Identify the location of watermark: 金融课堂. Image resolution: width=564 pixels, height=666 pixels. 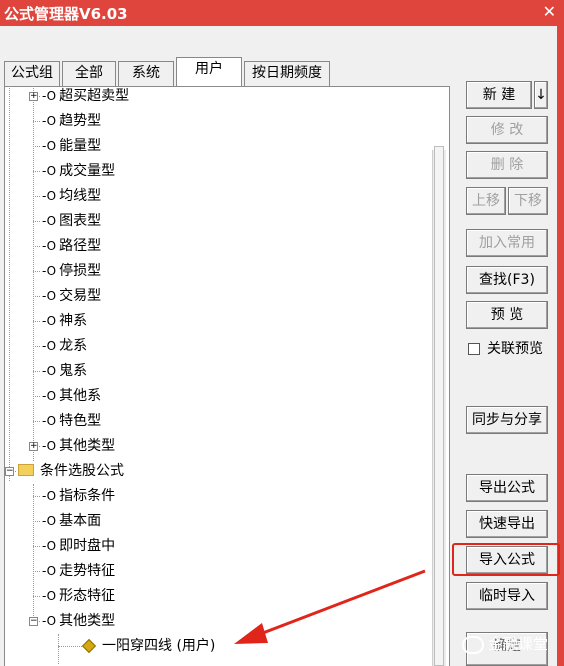
(510, 644).